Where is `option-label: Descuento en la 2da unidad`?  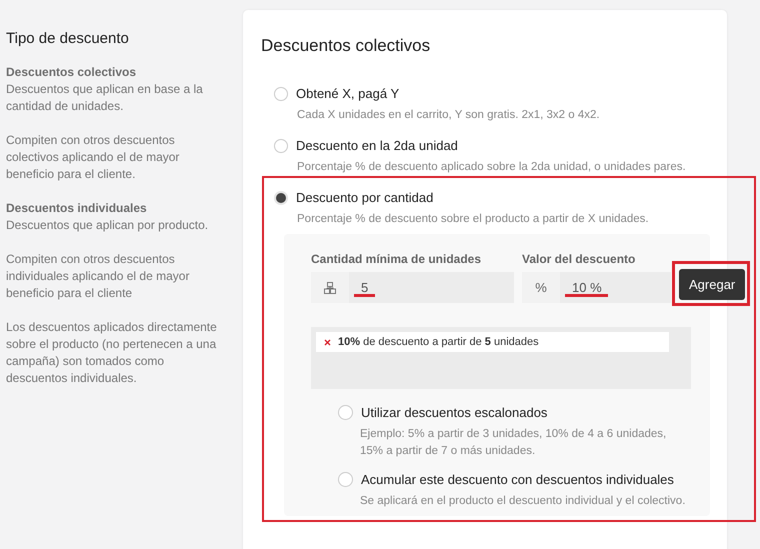 option-label: Descuento en la 2da unidad is located at coordinates (377, 145).